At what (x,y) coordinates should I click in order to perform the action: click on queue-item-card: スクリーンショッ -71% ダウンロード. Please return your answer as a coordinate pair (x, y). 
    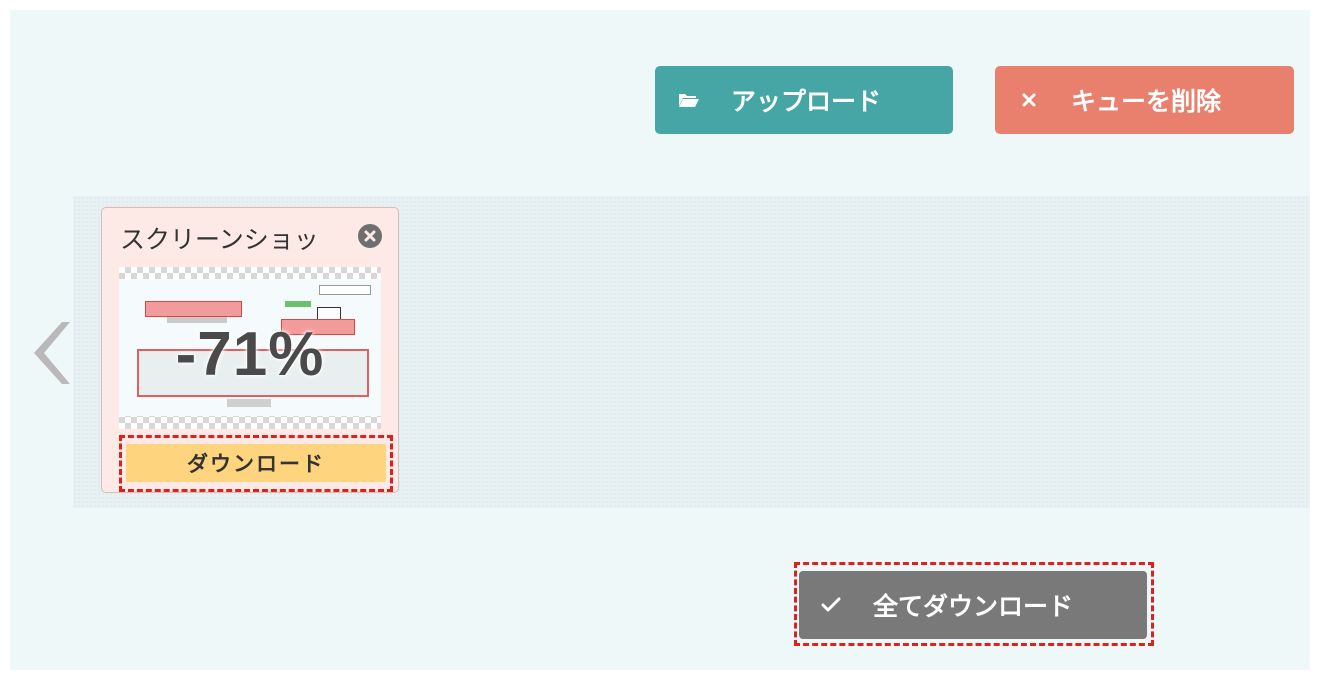
    Looking at the image, I should click on (250, 350).